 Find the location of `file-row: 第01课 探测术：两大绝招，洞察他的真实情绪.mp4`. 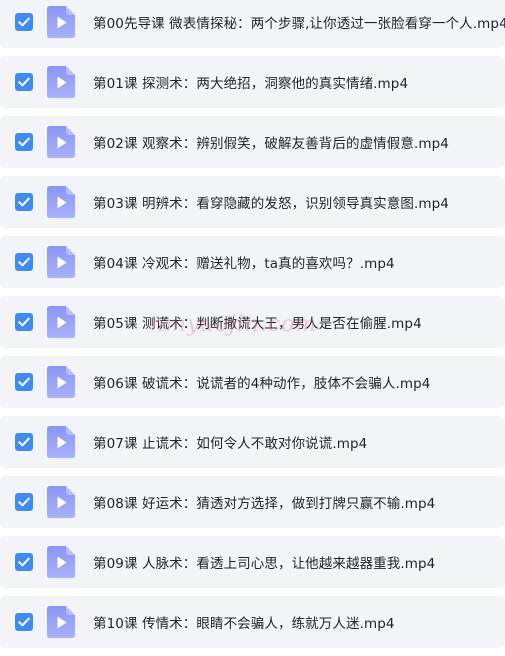

file-row: 第01课 探测术：两大绝招，洞察他的真实情绪.mp4 is located at coordinates (252, 82).